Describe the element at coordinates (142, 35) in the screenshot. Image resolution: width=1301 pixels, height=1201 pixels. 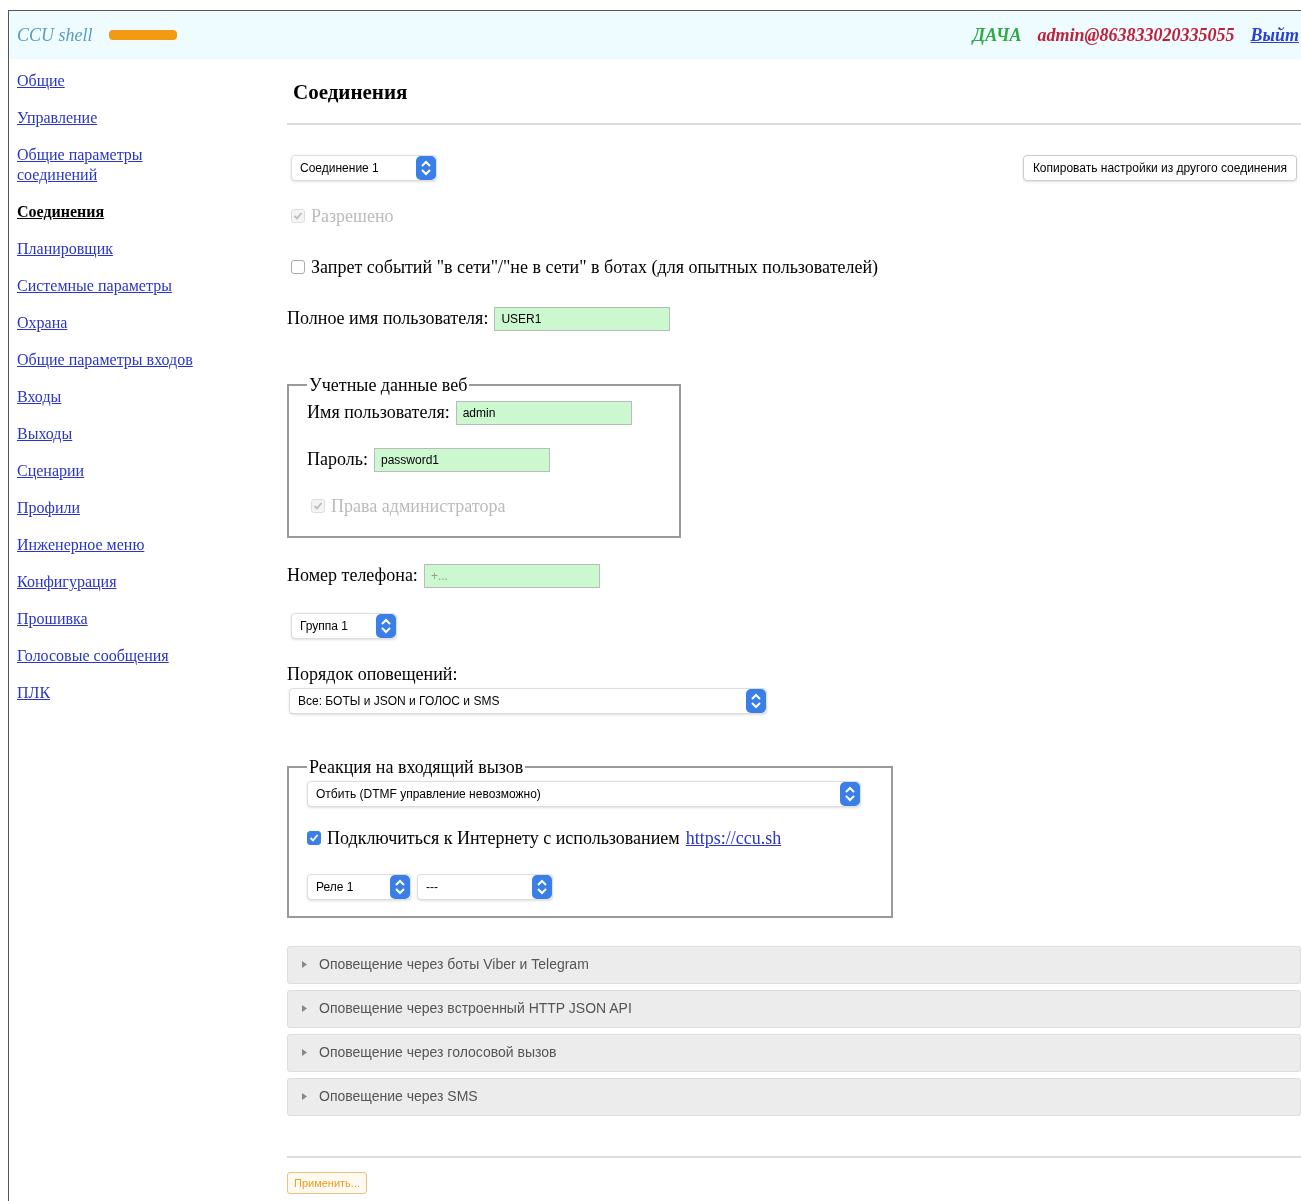
I see `progress-icon` at that location.